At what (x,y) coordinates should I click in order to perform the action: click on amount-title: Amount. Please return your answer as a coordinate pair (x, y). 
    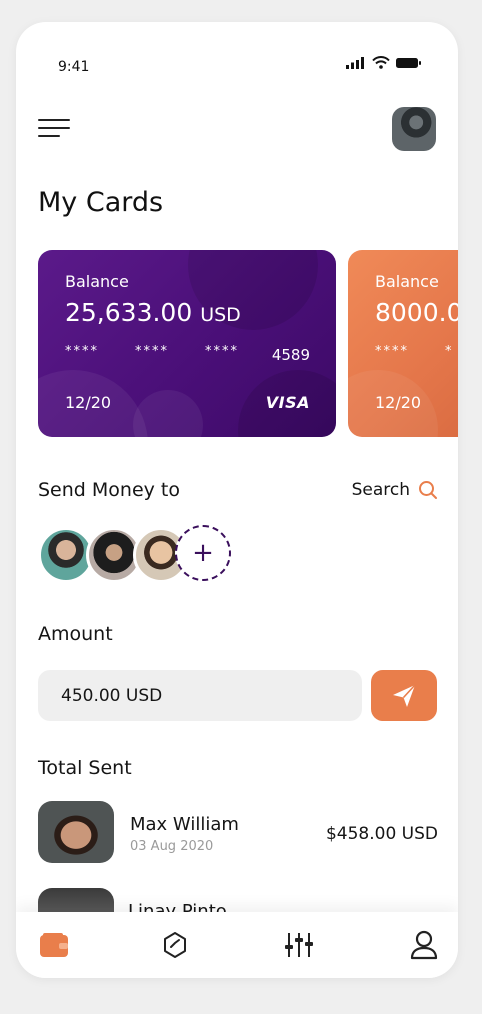
    Looking at the image, I should click on (75, 634).